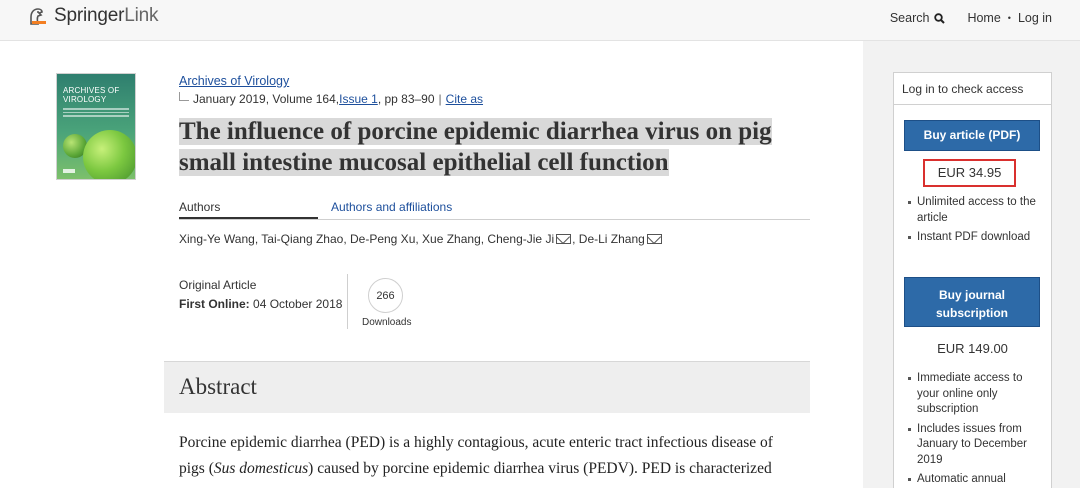 The width and height of the screenshot is (1080, 488). I want to click on downloads-label: Downloads, so click(387, 322).